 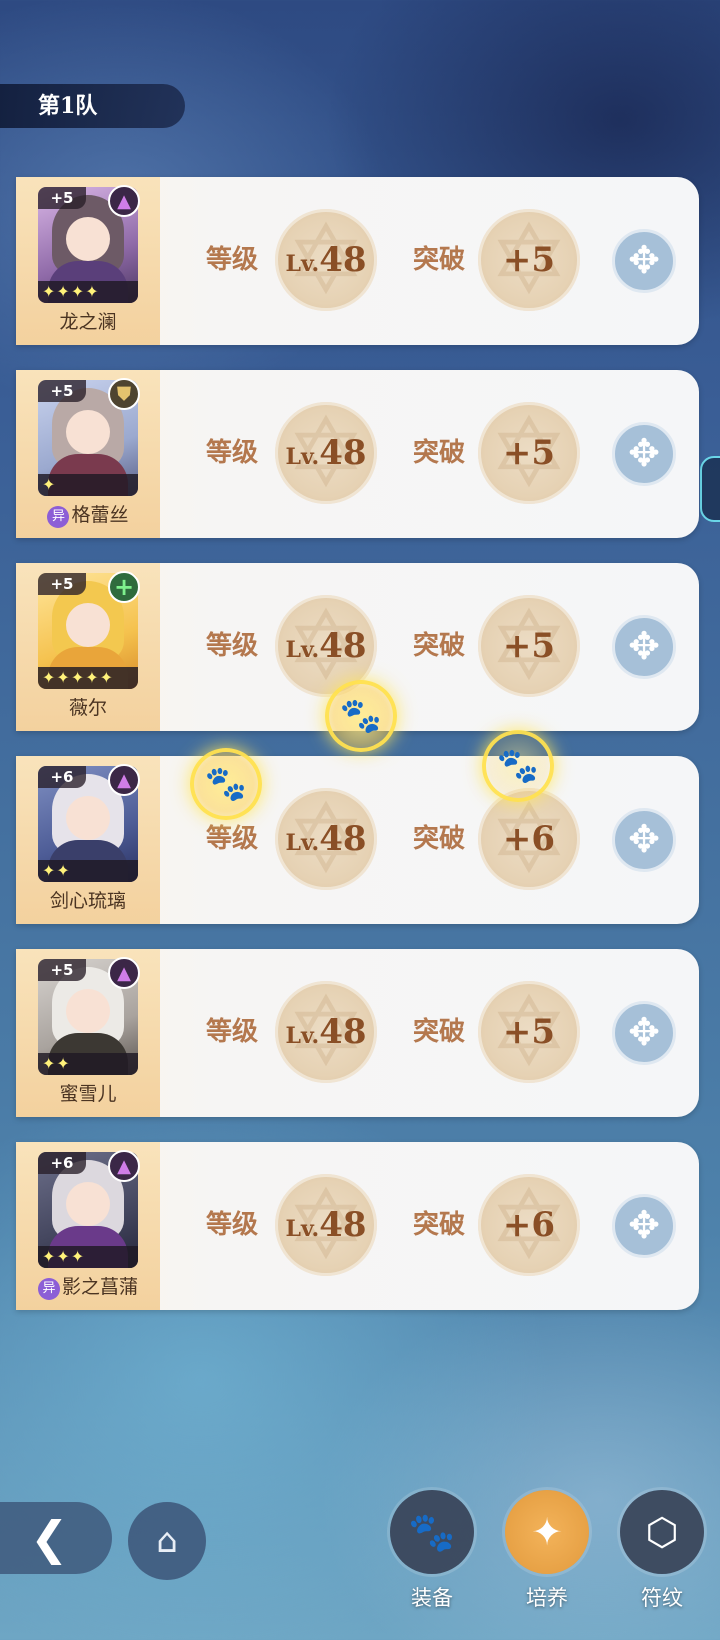 What do you see at coordinates (167, 1541) in the screenshot?
I see `home-icon: ⌂` at bounding box center [167, 1541].